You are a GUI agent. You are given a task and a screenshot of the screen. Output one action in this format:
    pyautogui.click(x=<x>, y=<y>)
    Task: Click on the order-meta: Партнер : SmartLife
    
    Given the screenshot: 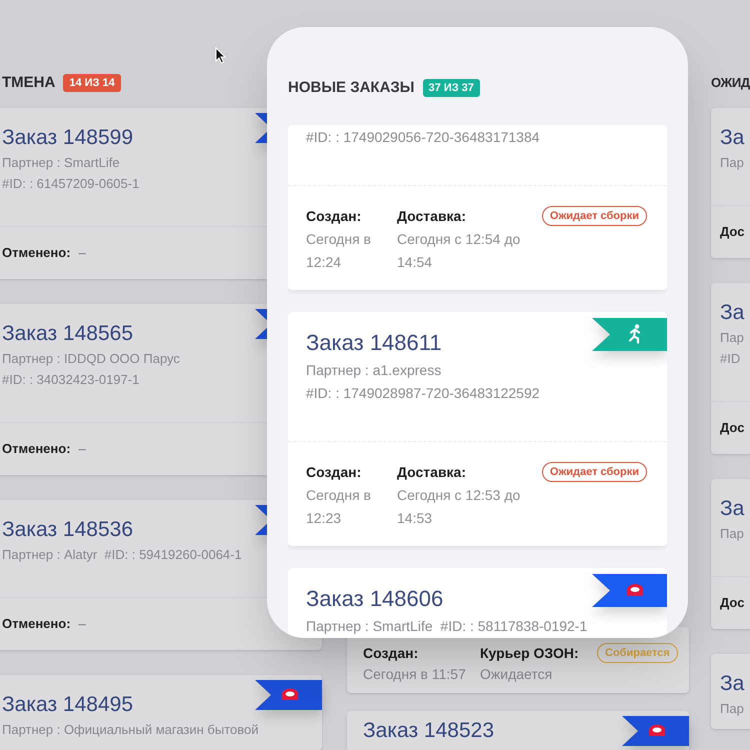 What is the action you would take?
    pyautogui.click(x=61, y=163)
    